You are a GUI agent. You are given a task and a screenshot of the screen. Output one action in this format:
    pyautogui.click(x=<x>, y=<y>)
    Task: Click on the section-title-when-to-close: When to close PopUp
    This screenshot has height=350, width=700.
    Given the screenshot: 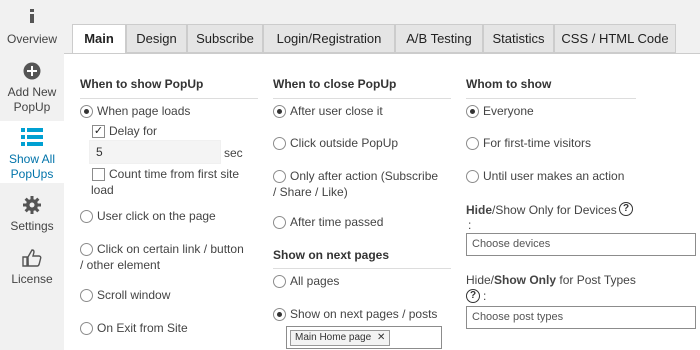 What is the action you would take?
    pyautogui.click(x=335, y=84)
    